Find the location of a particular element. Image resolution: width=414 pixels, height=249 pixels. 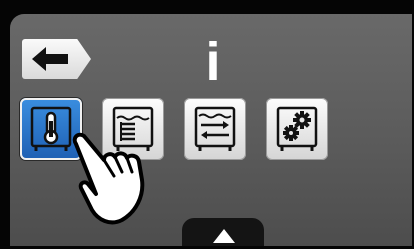

flow-arrows-tank-icon is located at coordinates (215, 128).